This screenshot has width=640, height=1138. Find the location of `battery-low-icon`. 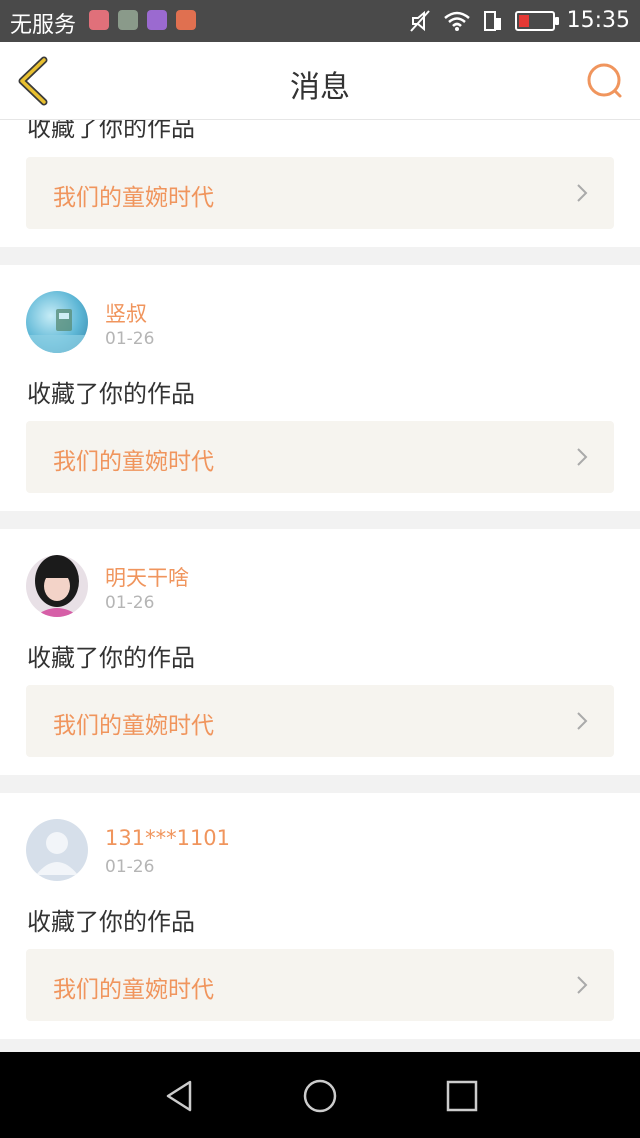

battery-low-icon is located at coordinates (536, 20).